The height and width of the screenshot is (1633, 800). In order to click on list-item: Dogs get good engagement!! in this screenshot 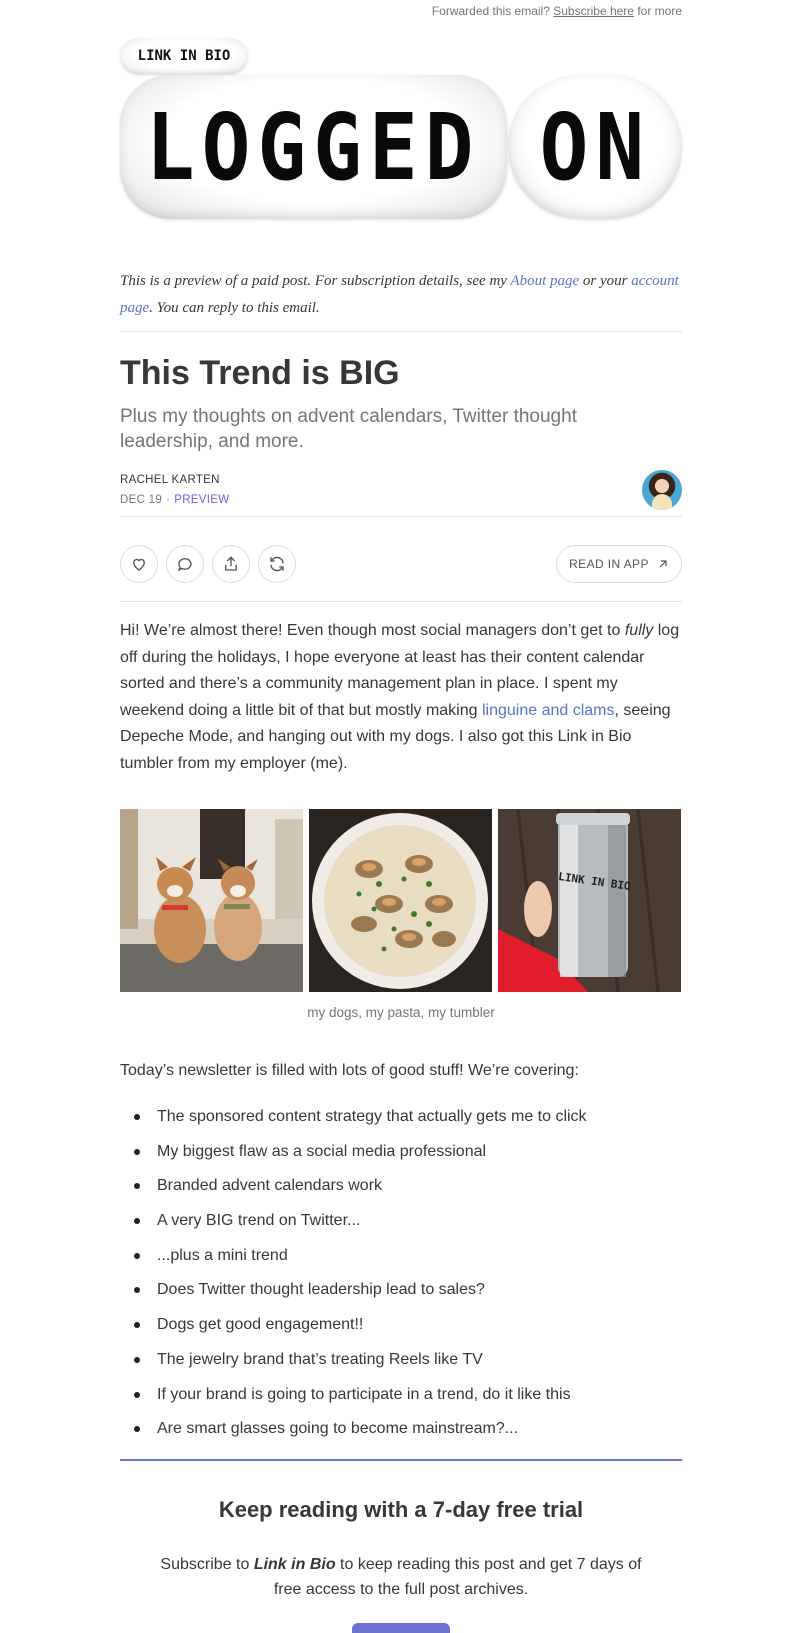, I will do `click(353, 1331)`.